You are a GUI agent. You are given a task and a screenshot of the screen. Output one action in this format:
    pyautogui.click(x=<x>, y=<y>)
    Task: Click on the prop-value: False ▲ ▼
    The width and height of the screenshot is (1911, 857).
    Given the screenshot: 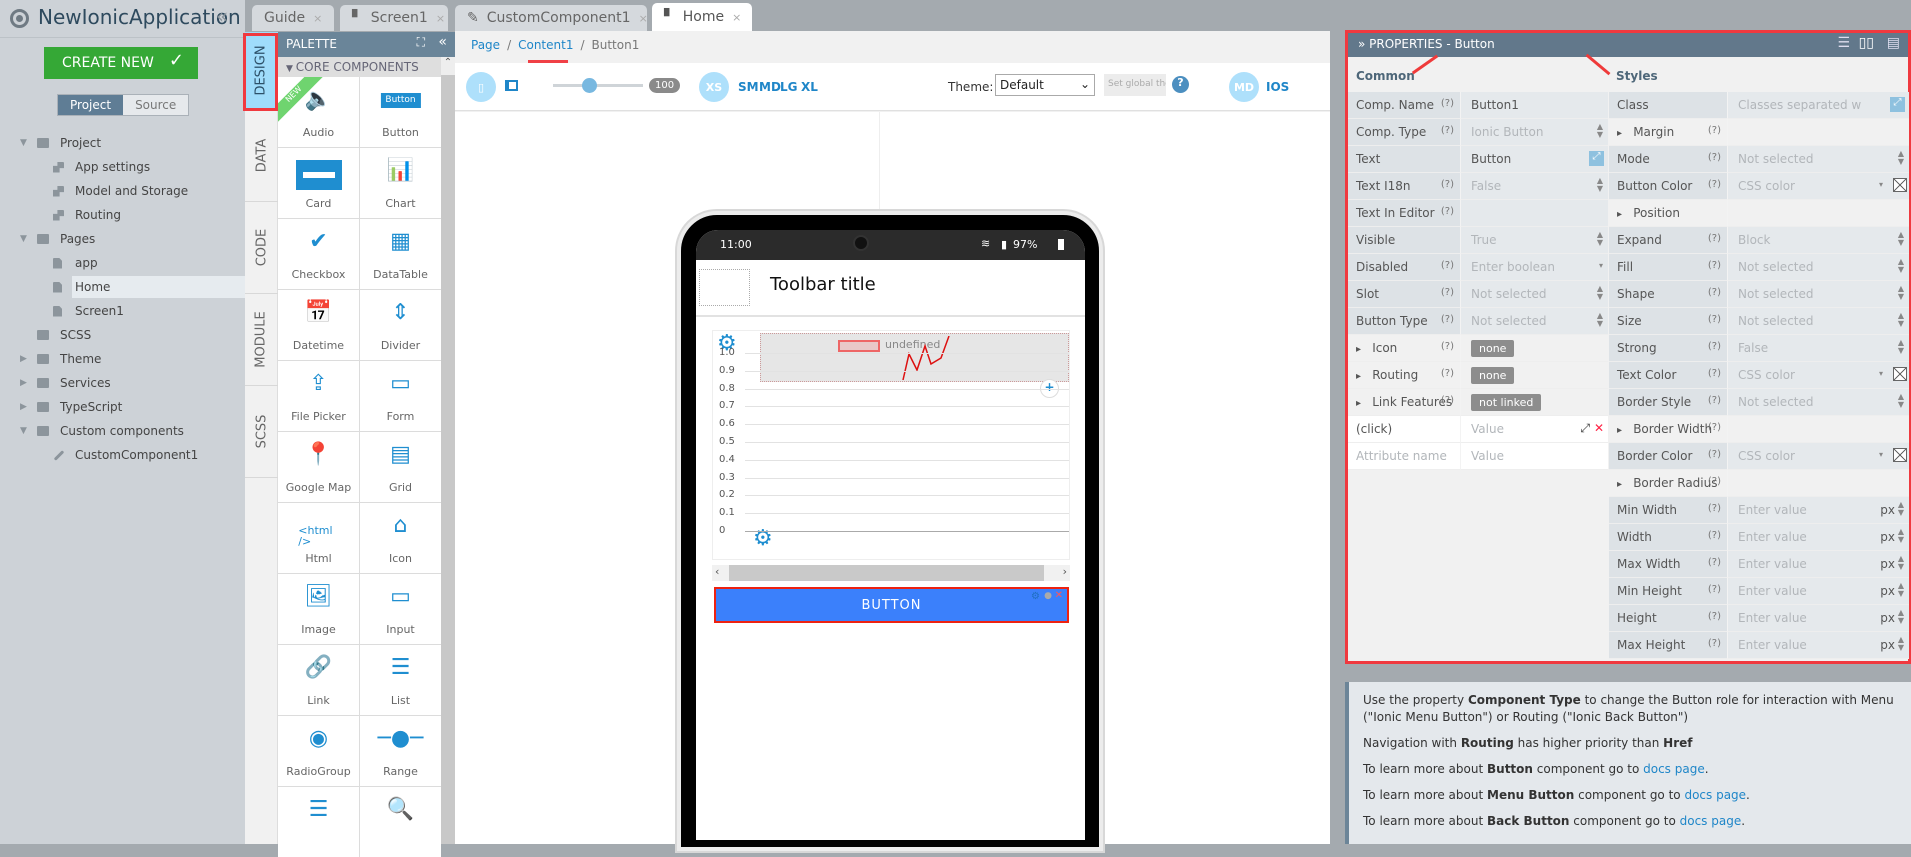 What is the action you would take?
    pyautogui.click(x=1534, y=186)
    